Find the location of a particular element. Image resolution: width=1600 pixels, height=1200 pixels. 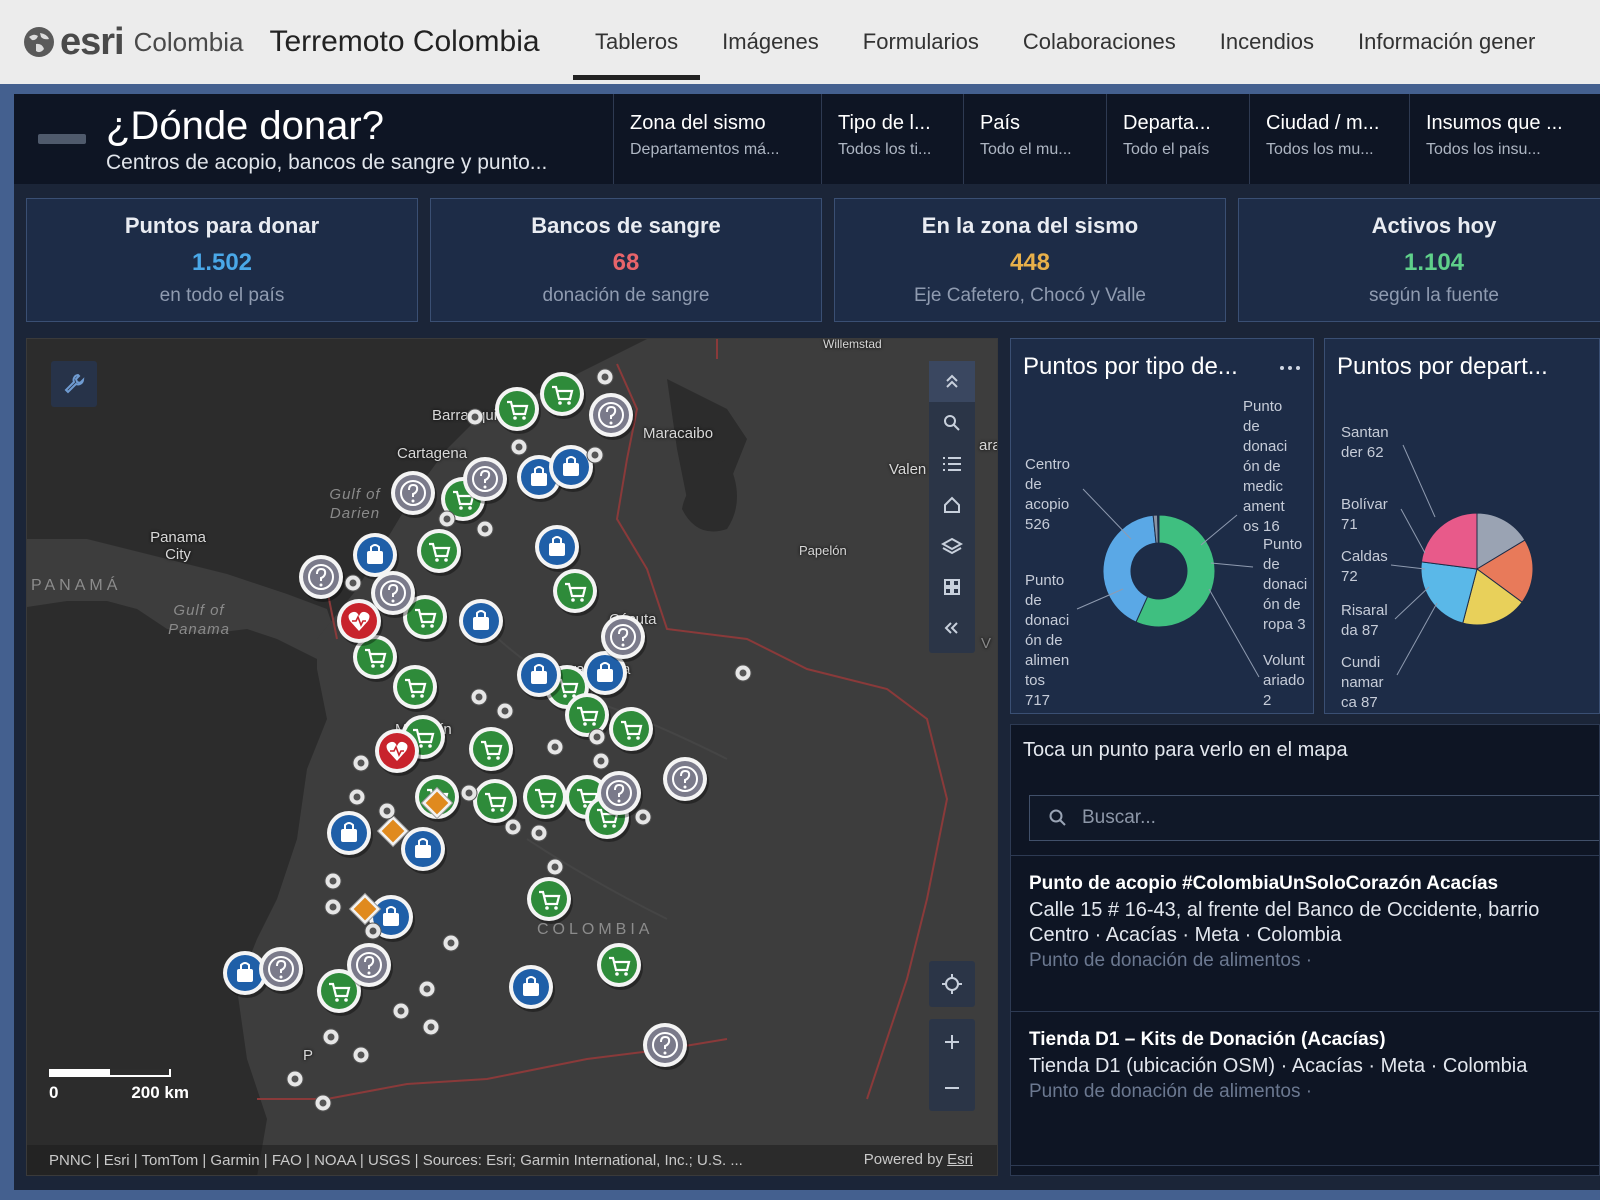

tab-colaboraciones: Colaboraciones is located at coordinates (1099, 42).